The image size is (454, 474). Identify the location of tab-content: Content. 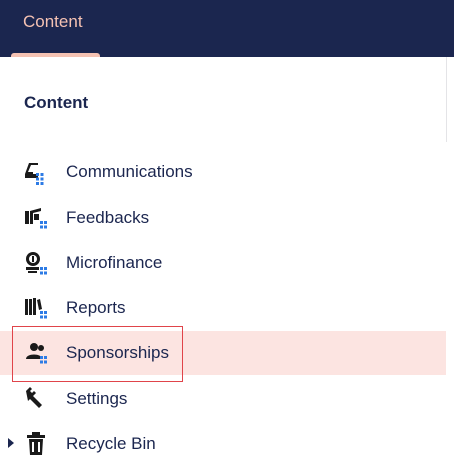
(55, 28).